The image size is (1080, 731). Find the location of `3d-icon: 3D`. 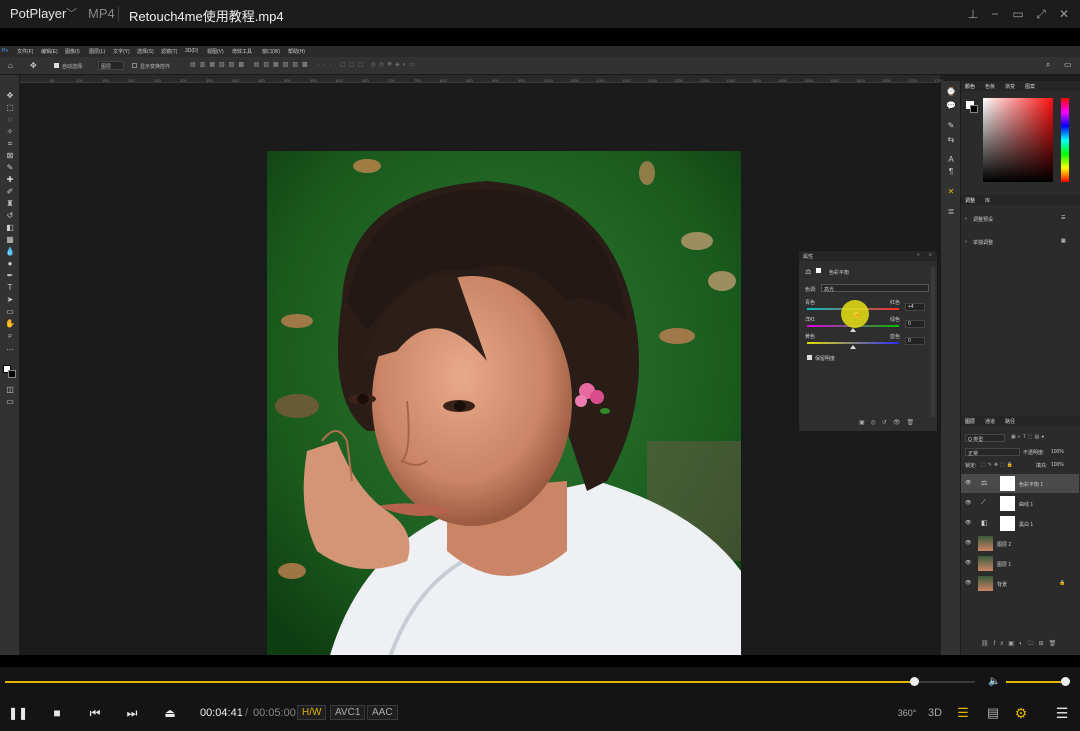

3d-icon: 3D is located at coordinates (935, 713).